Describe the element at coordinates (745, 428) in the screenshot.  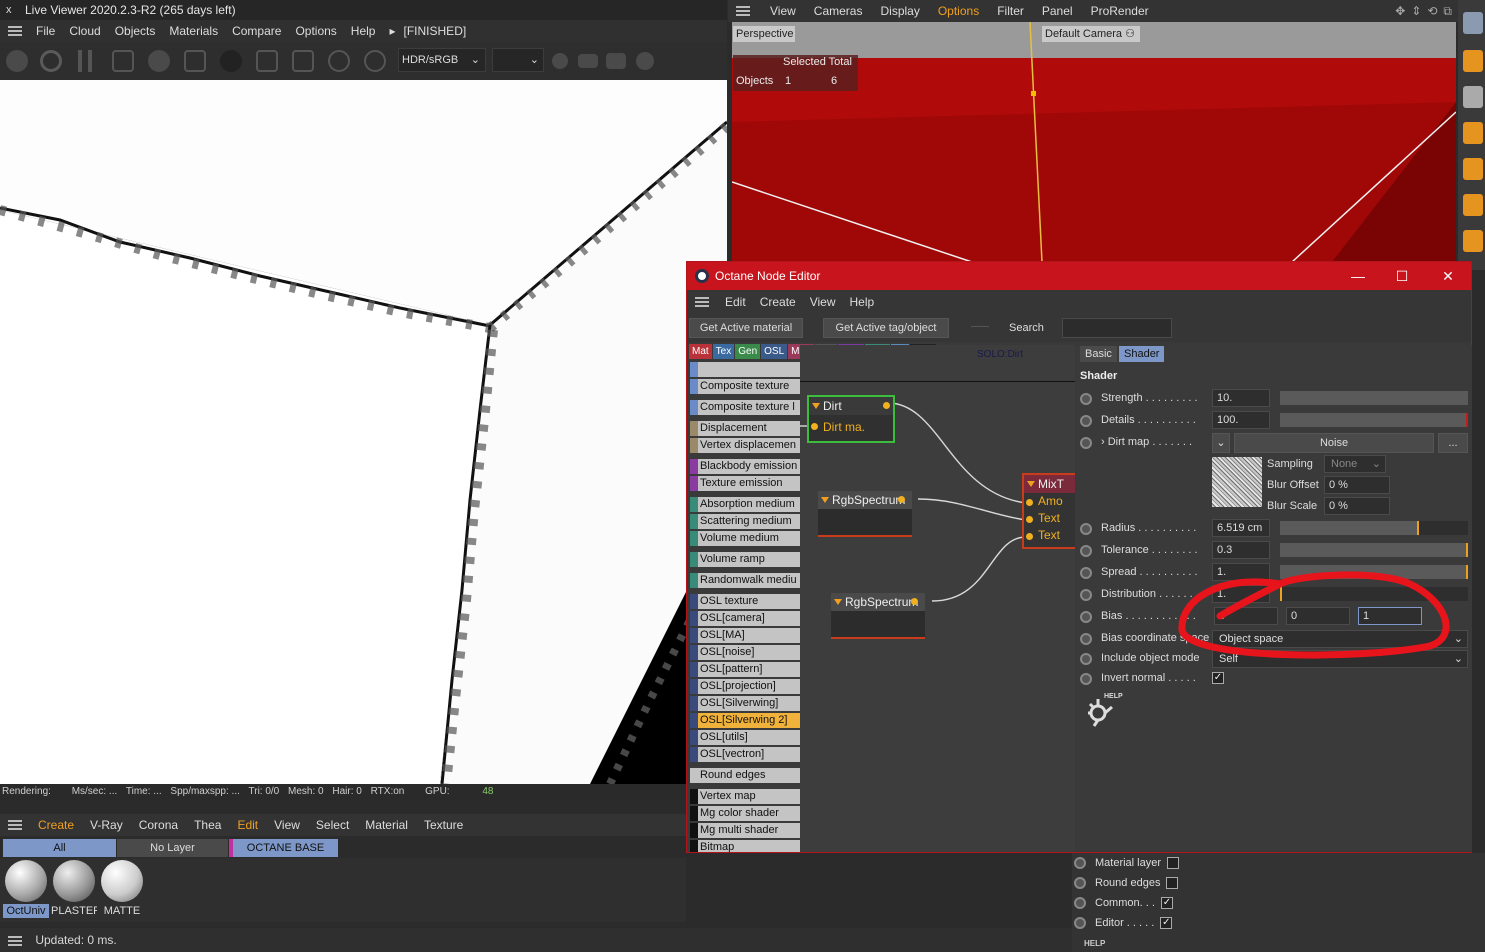
I see `node-type-item: Displacement` at that location.